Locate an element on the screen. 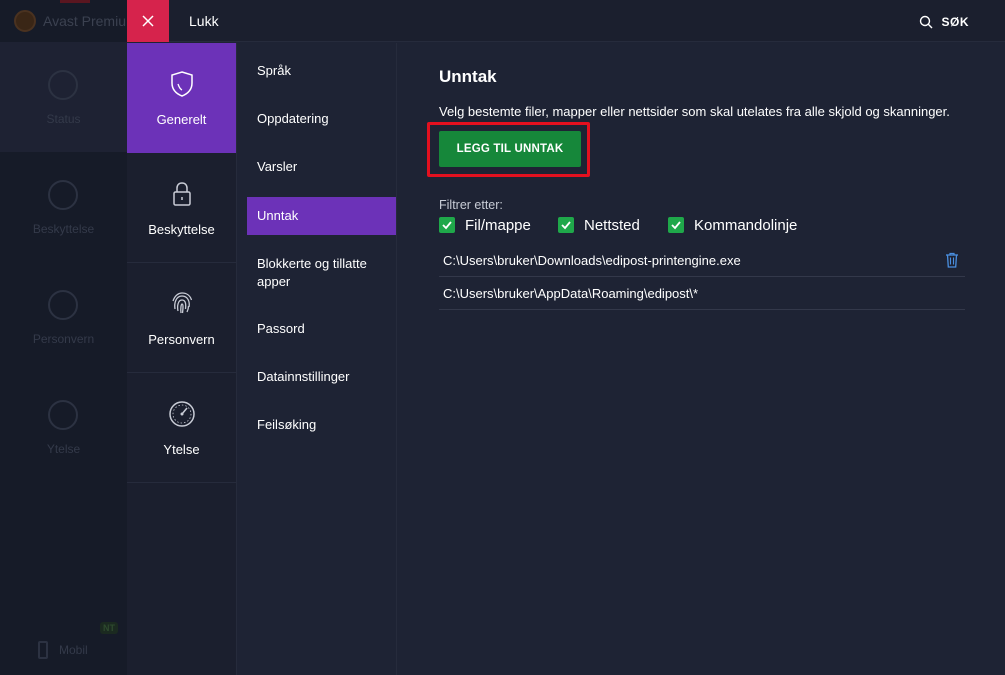 The height and width of the screenshot is (675, 1005). background-nav-label: Status is located at coordinates (63, 119).